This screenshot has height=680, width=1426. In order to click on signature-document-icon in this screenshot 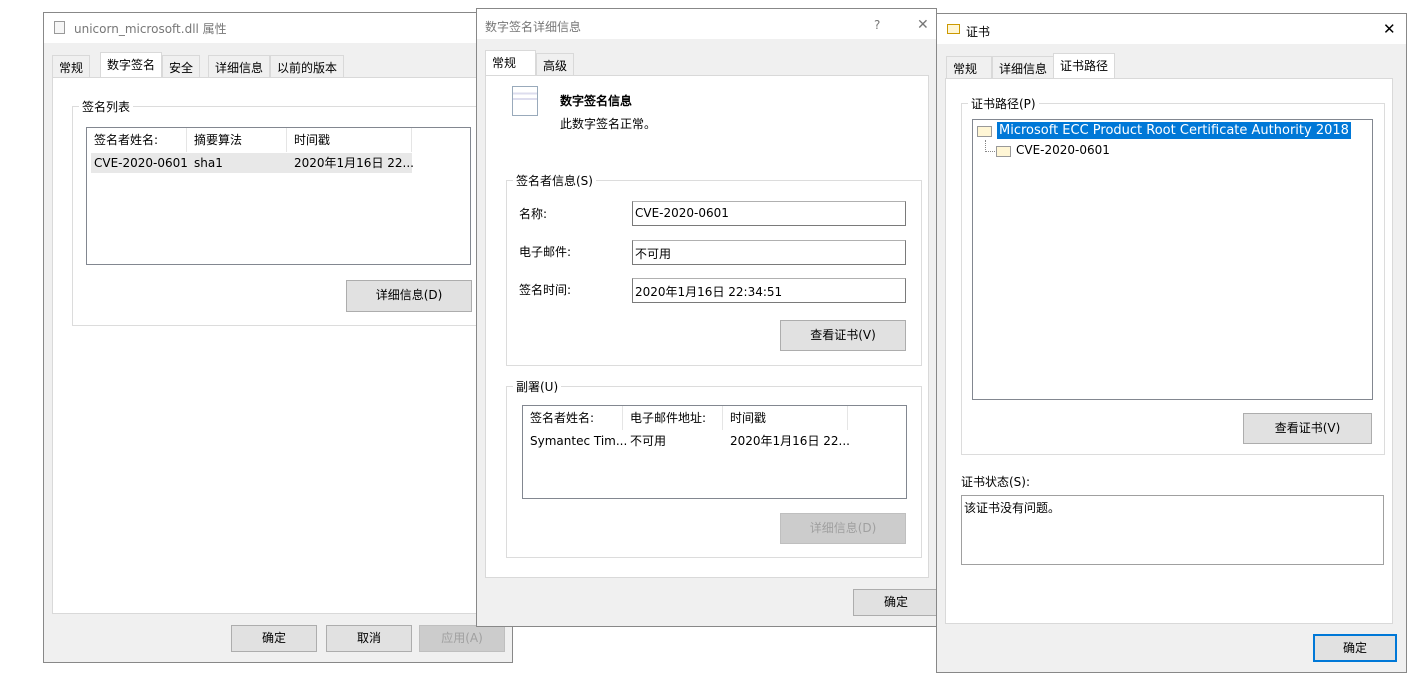, I will do `click(525, 101)`.